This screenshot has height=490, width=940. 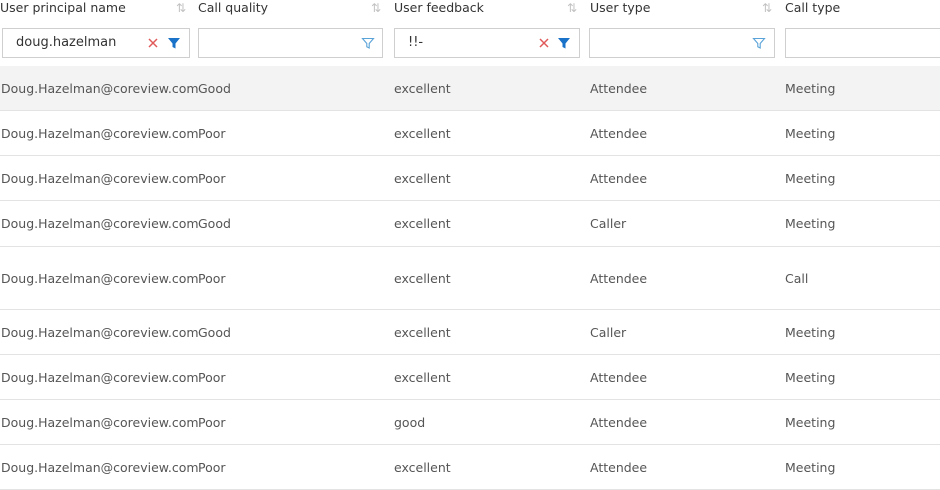 I want to click on filter-user-feedback: !!-, so click(x=487, y=43).